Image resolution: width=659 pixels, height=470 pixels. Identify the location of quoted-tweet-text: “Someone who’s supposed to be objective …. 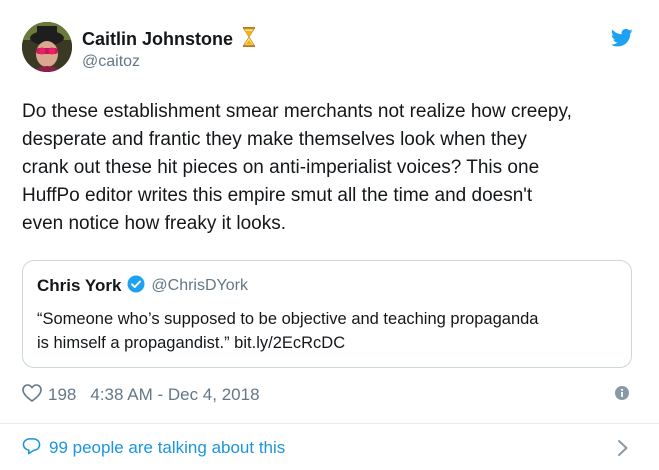
(288, 331).